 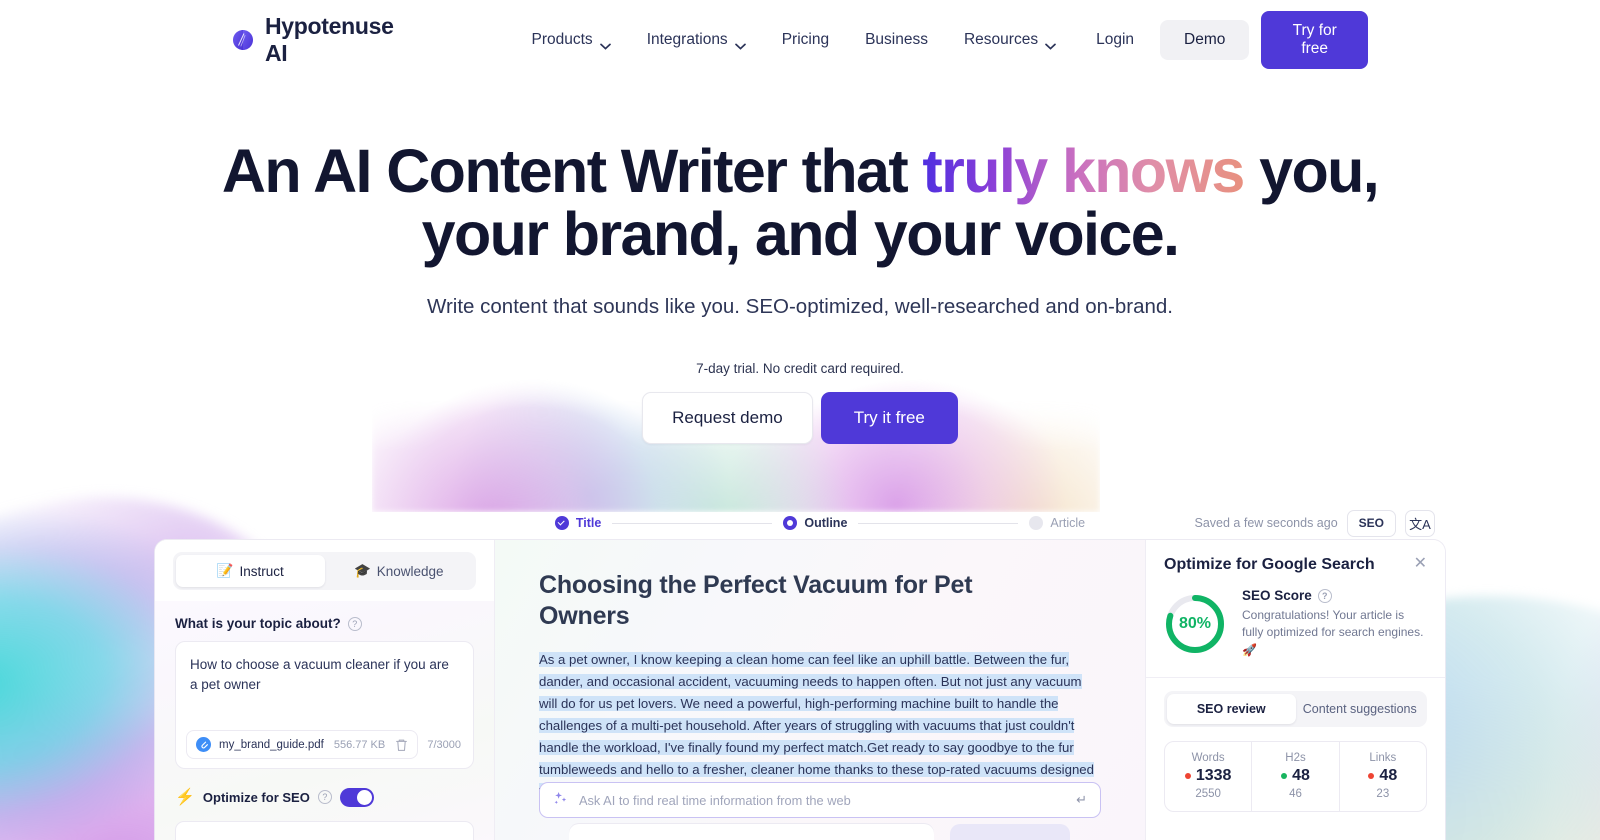 I want to click on radio-active-icon, so click(x=790, y=523).